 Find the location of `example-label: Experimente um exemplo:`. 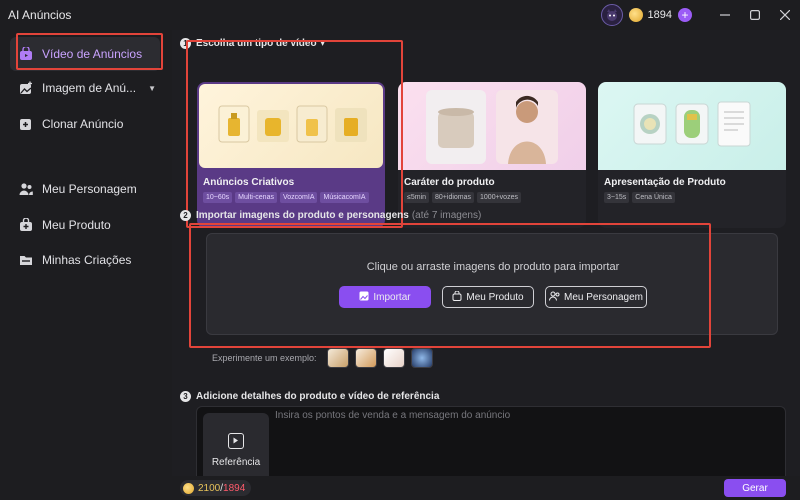

example-label: Experimente um exemplo: is located at coordinates (264, 358).